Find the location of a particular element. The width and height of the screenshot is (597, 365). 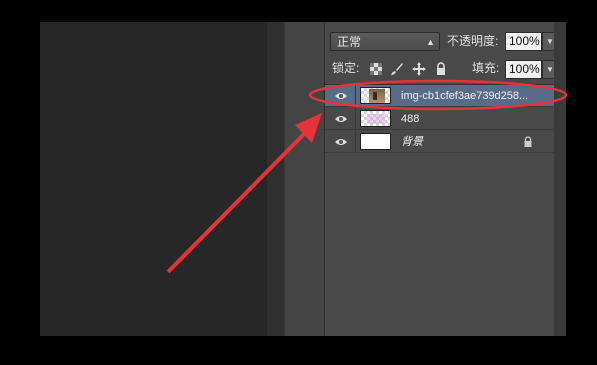

layer-thumbnail-white is located at coordinates (375, 141).